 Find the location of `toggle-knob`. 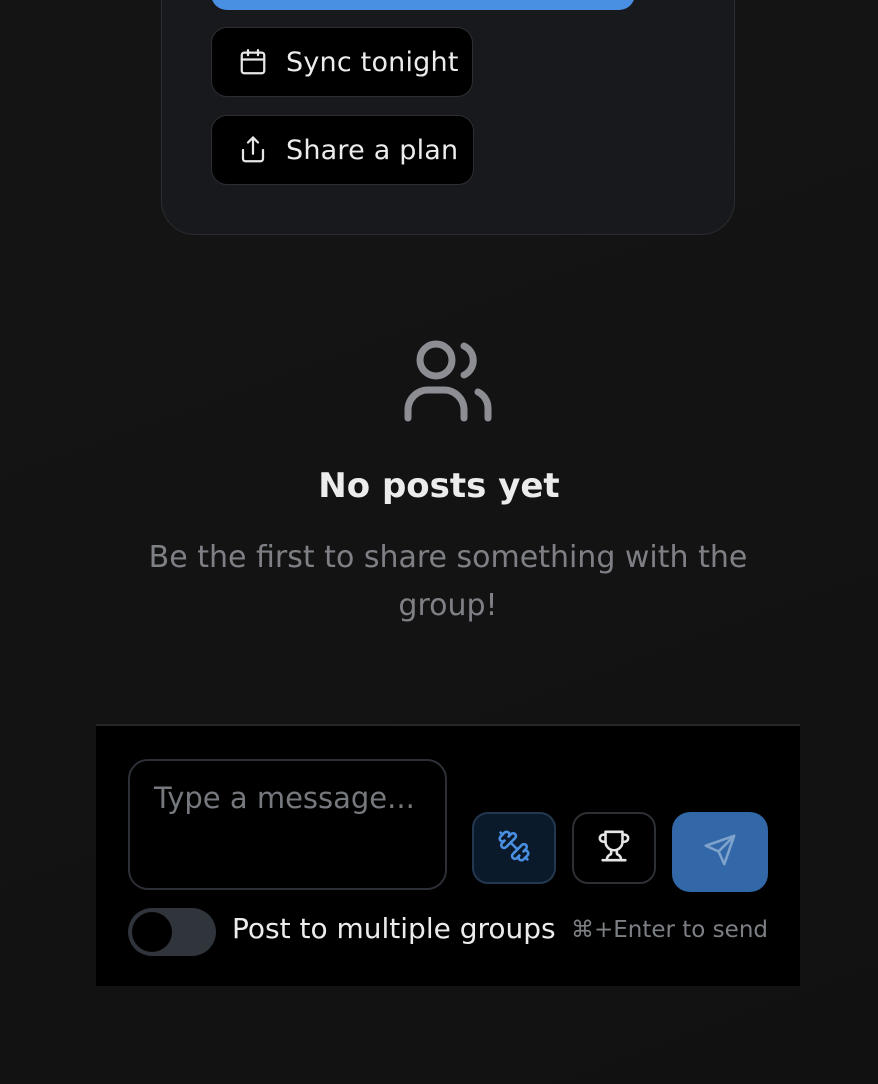

toggle-knob is located at coordinates (152, 932).